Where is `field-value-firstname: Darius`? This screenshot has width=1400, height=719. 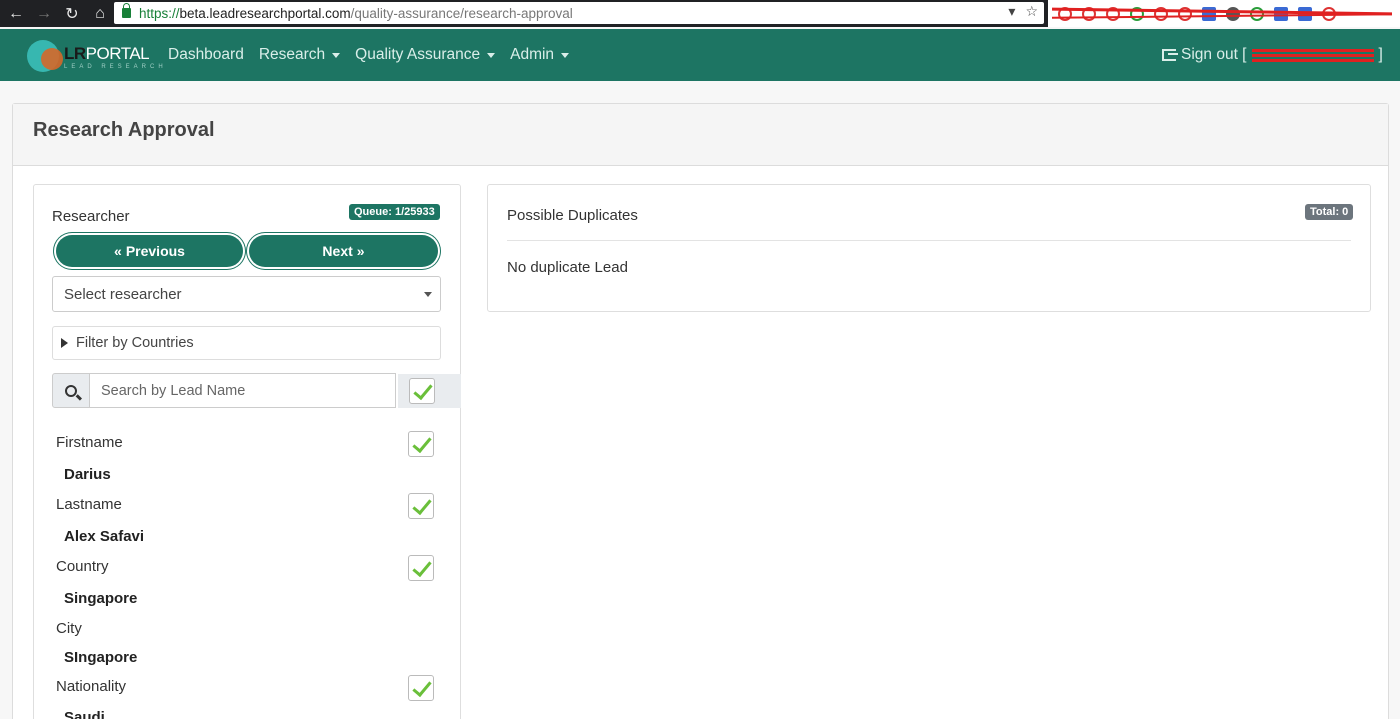 field-value-firstname: Darius is located at coordinates (87, 474).